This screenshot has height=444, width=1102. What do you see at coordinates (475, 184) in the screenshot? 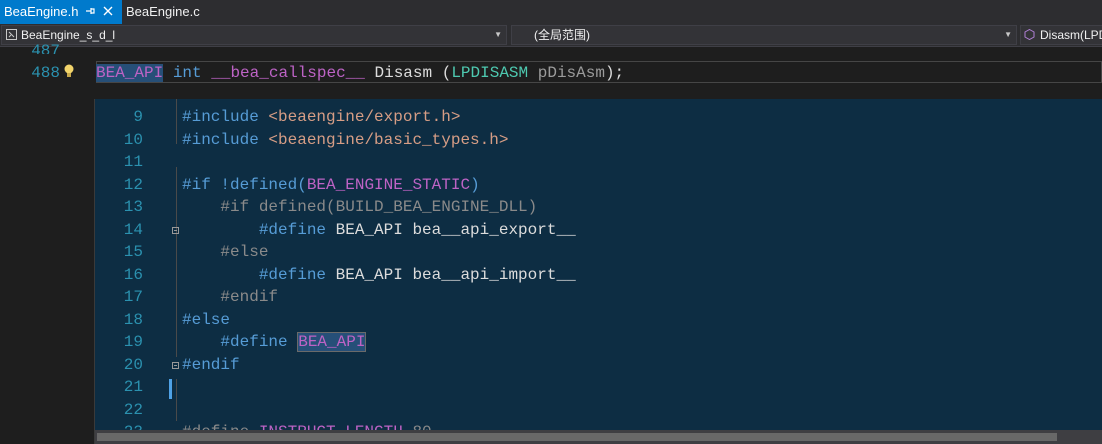
I see `code-token: )` at bounding box center [475, 184].